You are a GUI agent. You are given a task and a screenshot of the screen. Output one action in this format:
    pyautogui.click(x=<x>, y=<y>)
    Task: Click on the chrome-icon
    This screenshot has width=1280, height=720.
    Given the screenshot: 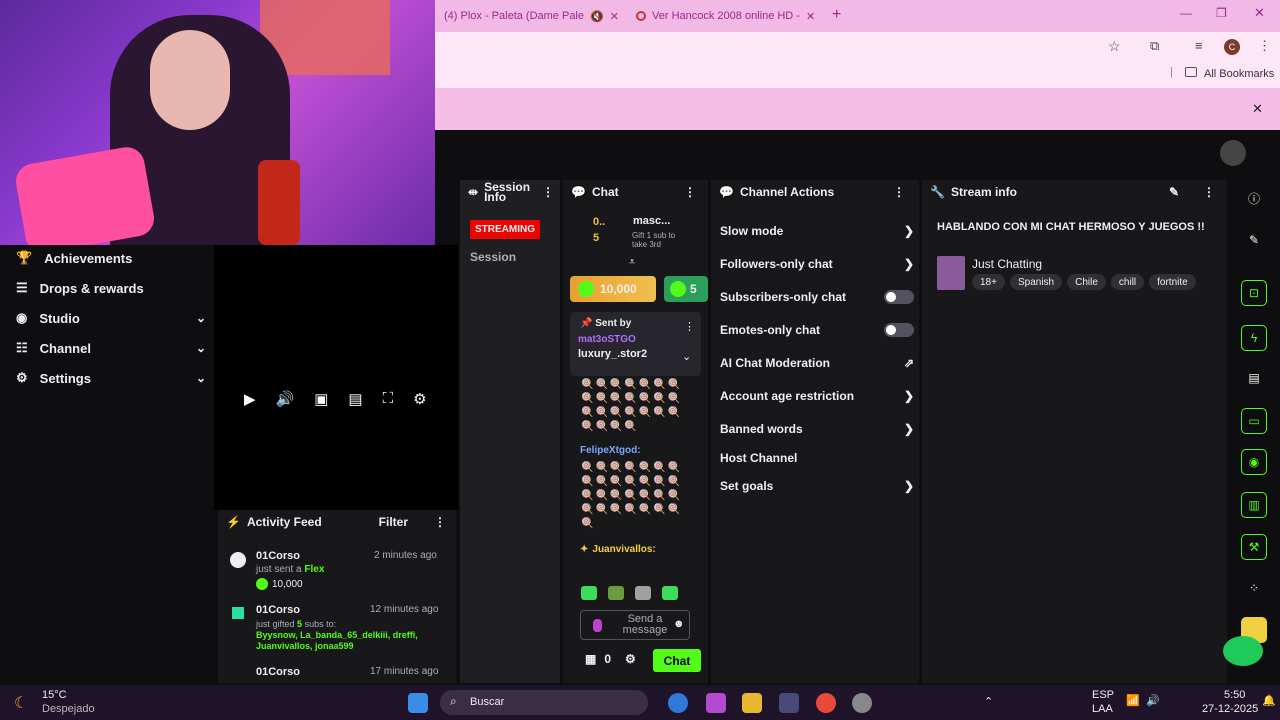 What is the action you would take?
    pyautogui.click(x=826, y=703)
    